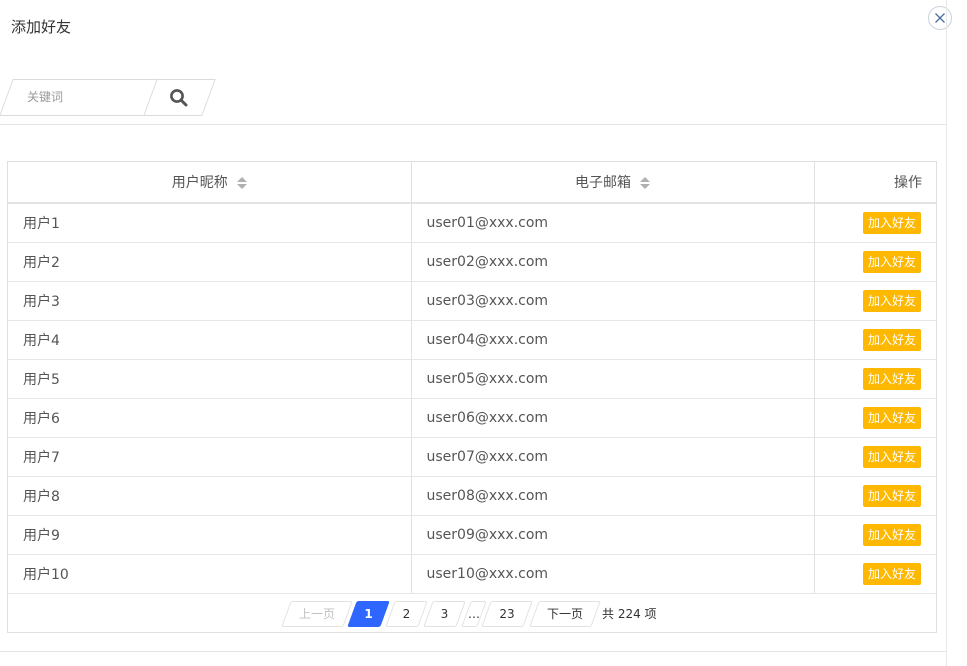 The image size is (967, 666). What do you see at coordinates (946, 333) in the screenshot?
I see `dialog-right-edge` at bounding box center [946, 333].